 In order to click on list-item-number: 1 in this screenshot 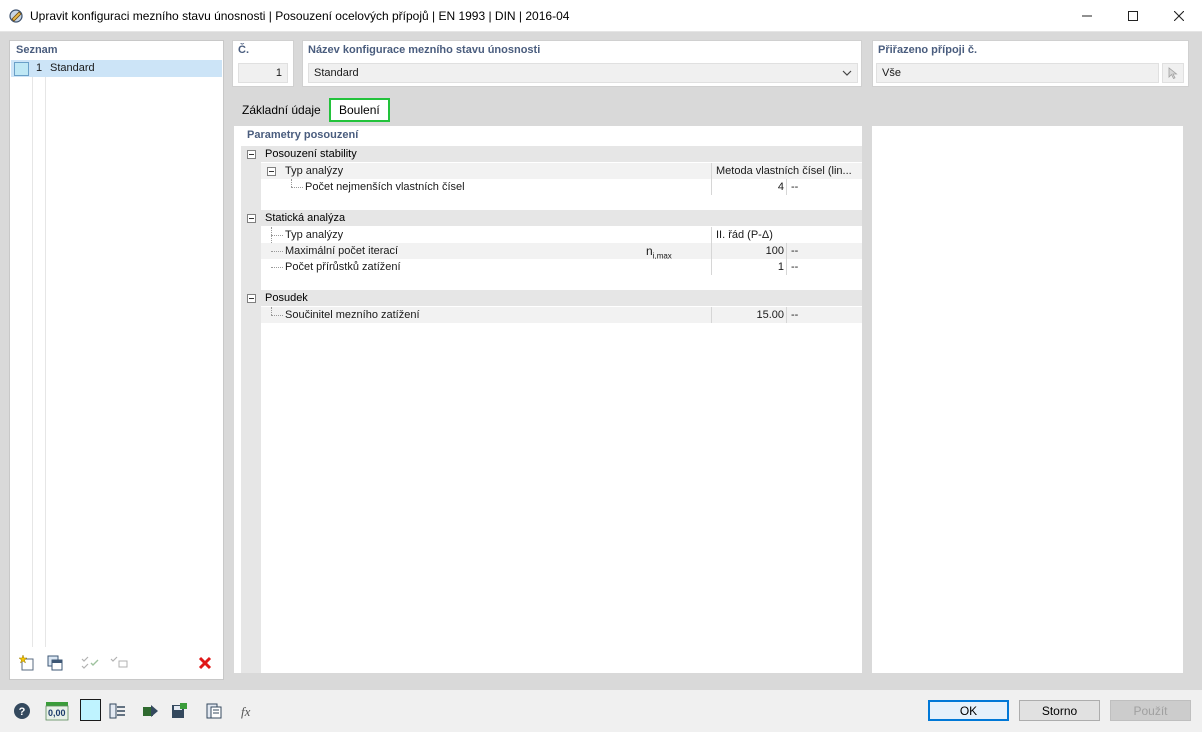, I will do `click(39, 68)`.